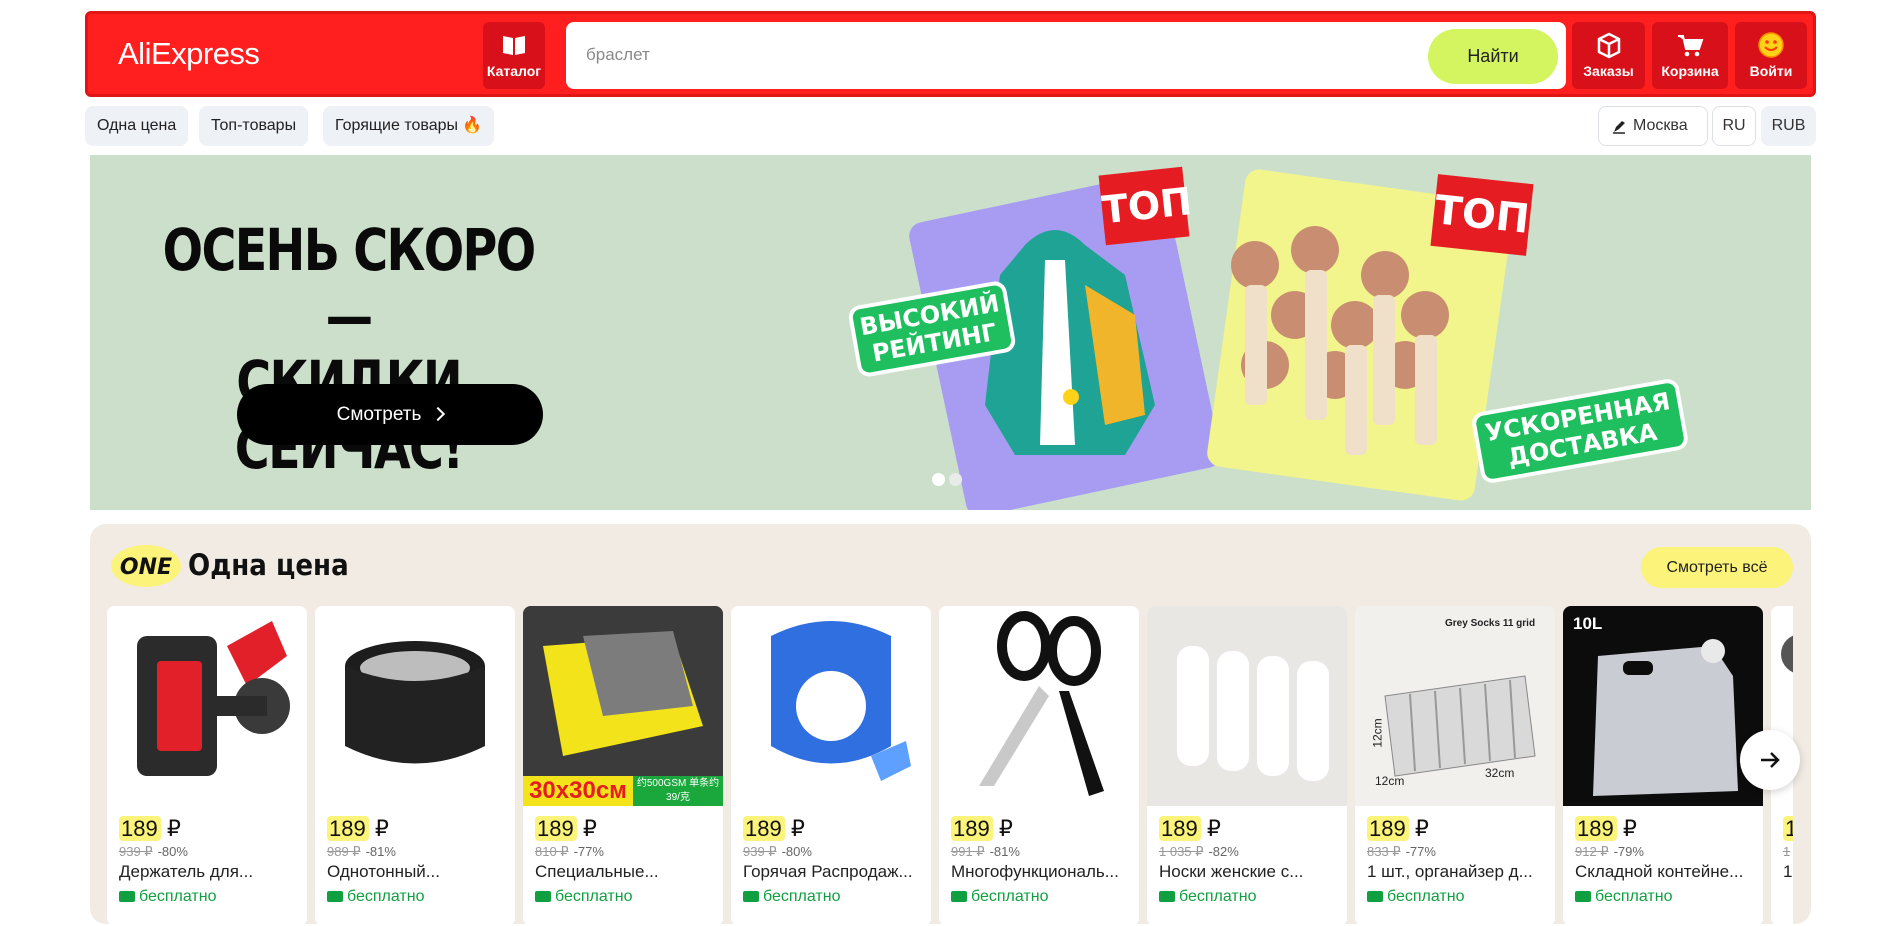 The height and width of the screenshot is (926, 1893). What do you see at coordinates (390, 414) in the screenshot?
I see `banner-view-button: Смотреть` at bounding box center [390, 414].